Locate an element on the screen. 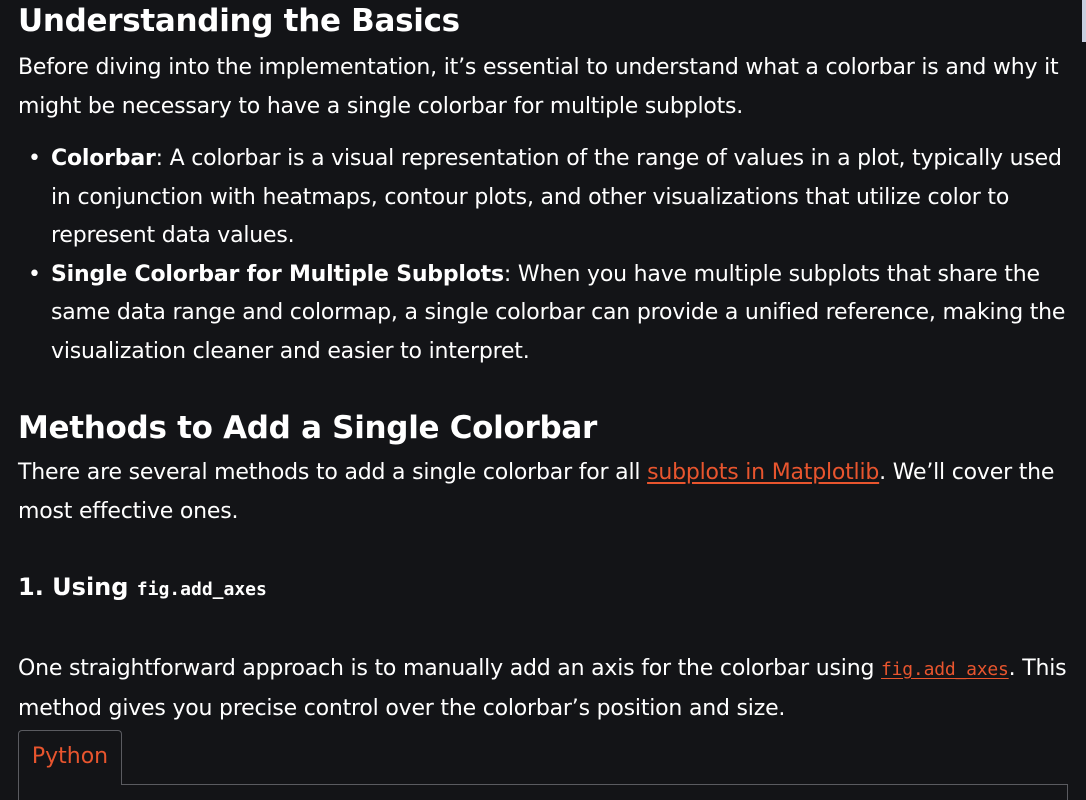 The height and width of the screenshot is (800, 1086). code-block is located at coordinates (543, 792).